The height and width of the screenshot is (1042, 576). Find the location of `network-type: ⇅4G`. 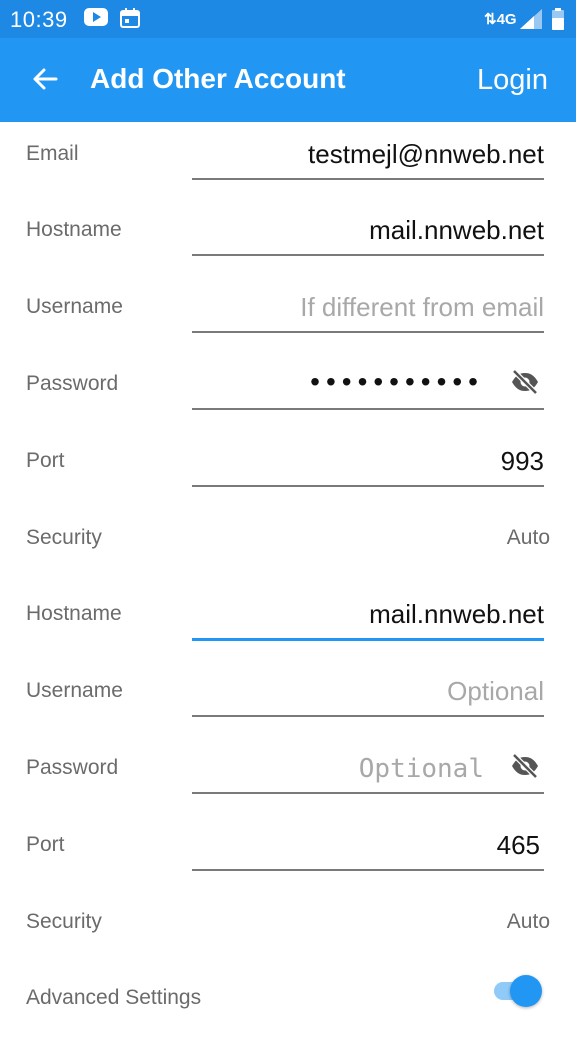

network-type: ⇅4G is located at coordinates (500, 19).